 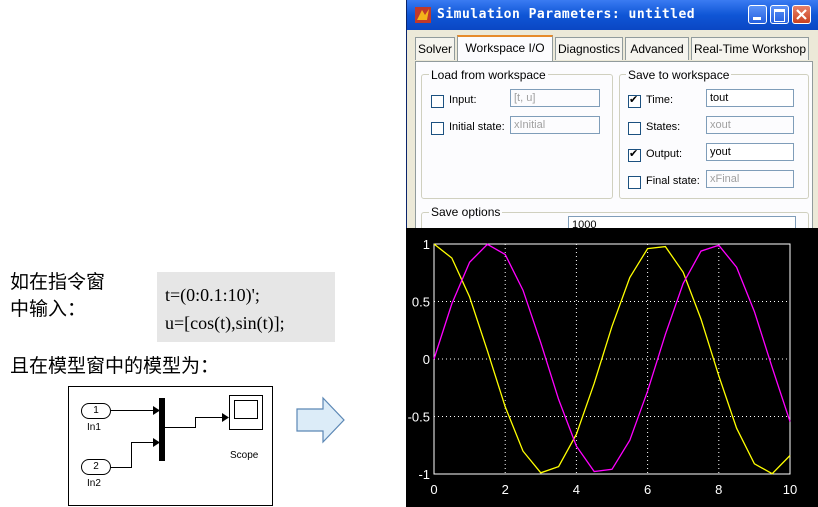 What do you see at coordinates (660, 100) in the screenshot?
I see `time-label: Time:` at bounding box center [660, 100].